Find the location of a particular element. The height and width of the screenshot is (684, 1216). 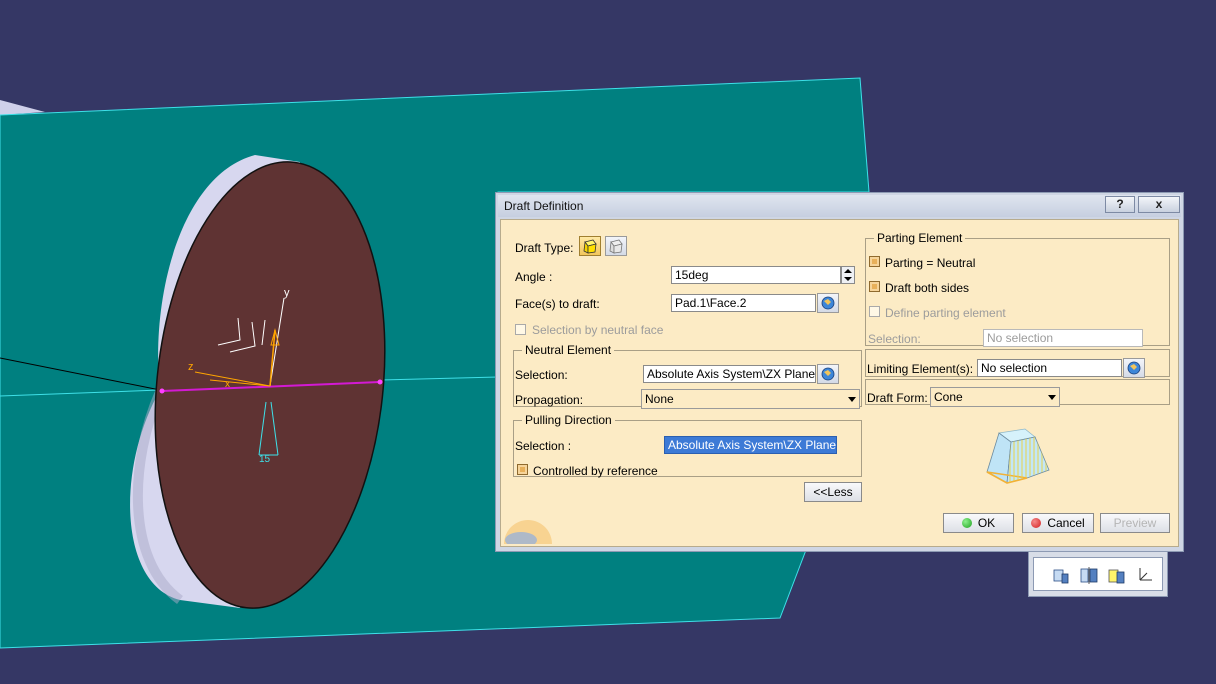

neutral-selection-button is located at coordinates (828, 374).